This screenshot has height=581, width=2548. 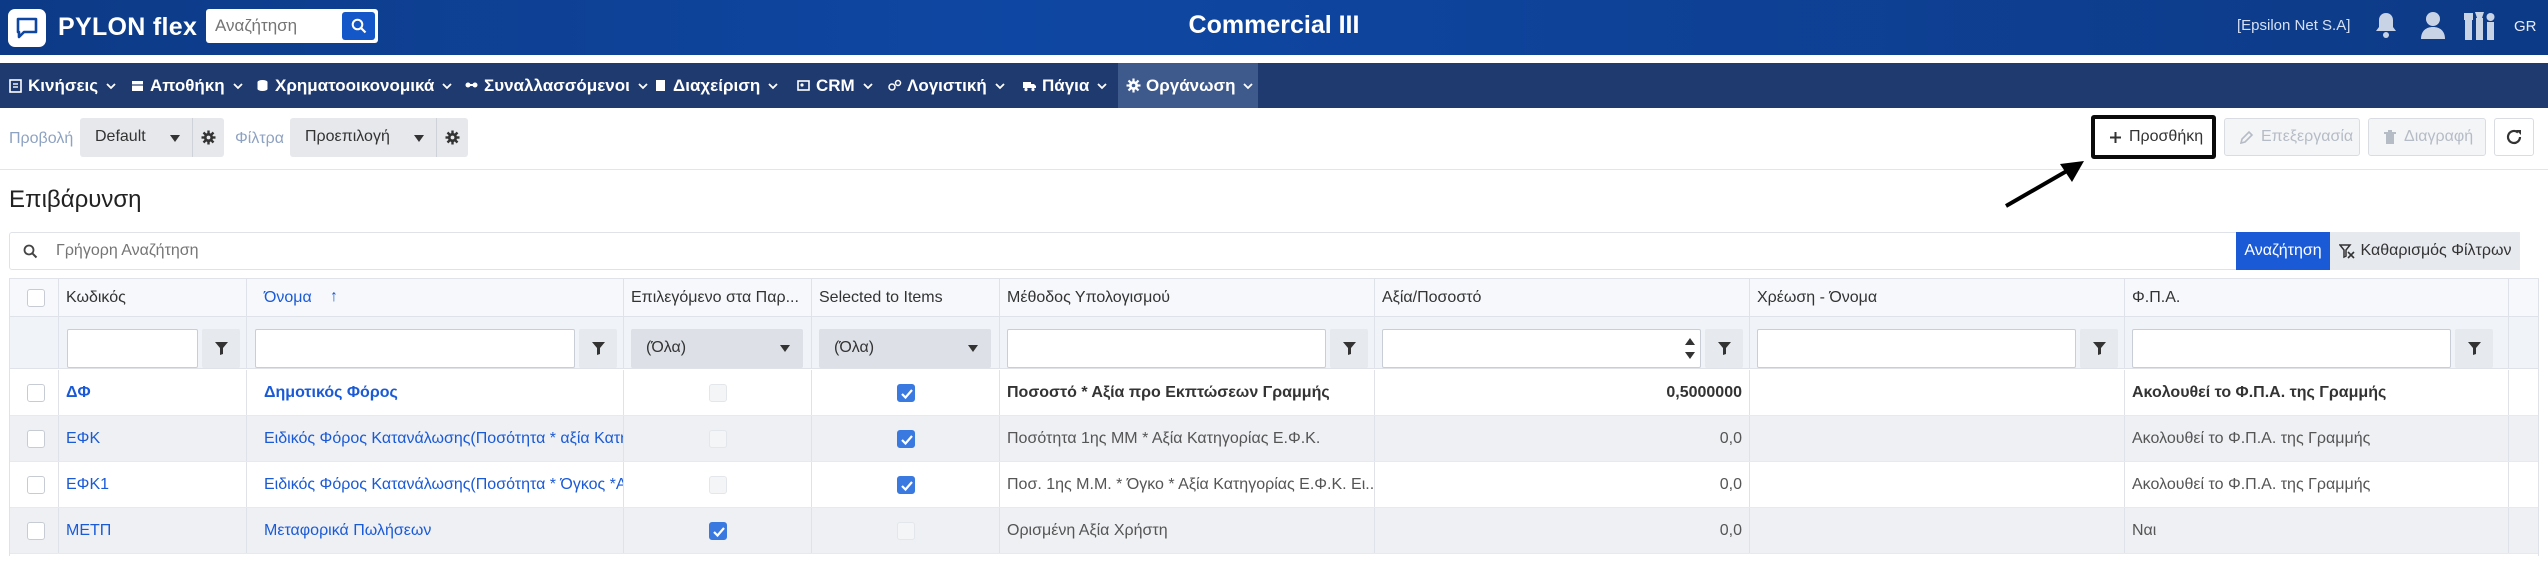 What do you see at coordinates (83, 439) in the screenshot?
I see `code-link: ΕΦΚ` at bounding box center [83, 439].